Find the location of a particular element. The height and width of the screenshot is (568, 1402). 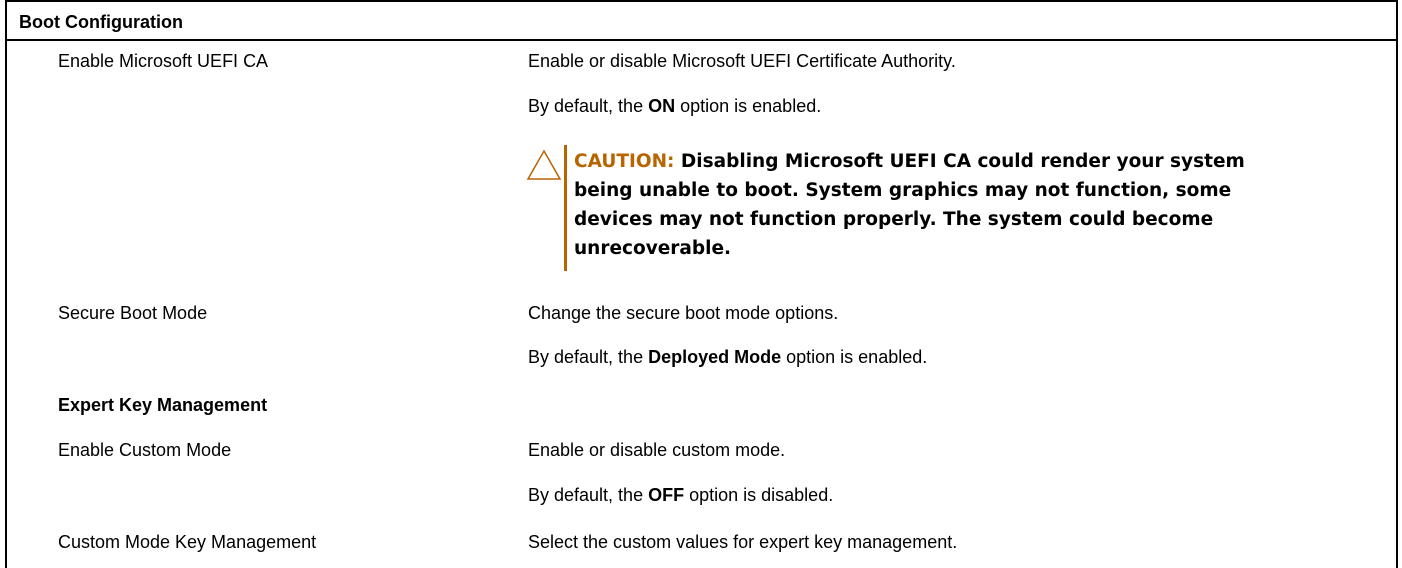

option-label-uefi-ca: Enable Microsoft UEFI CA is located at coordinates (163, 61).